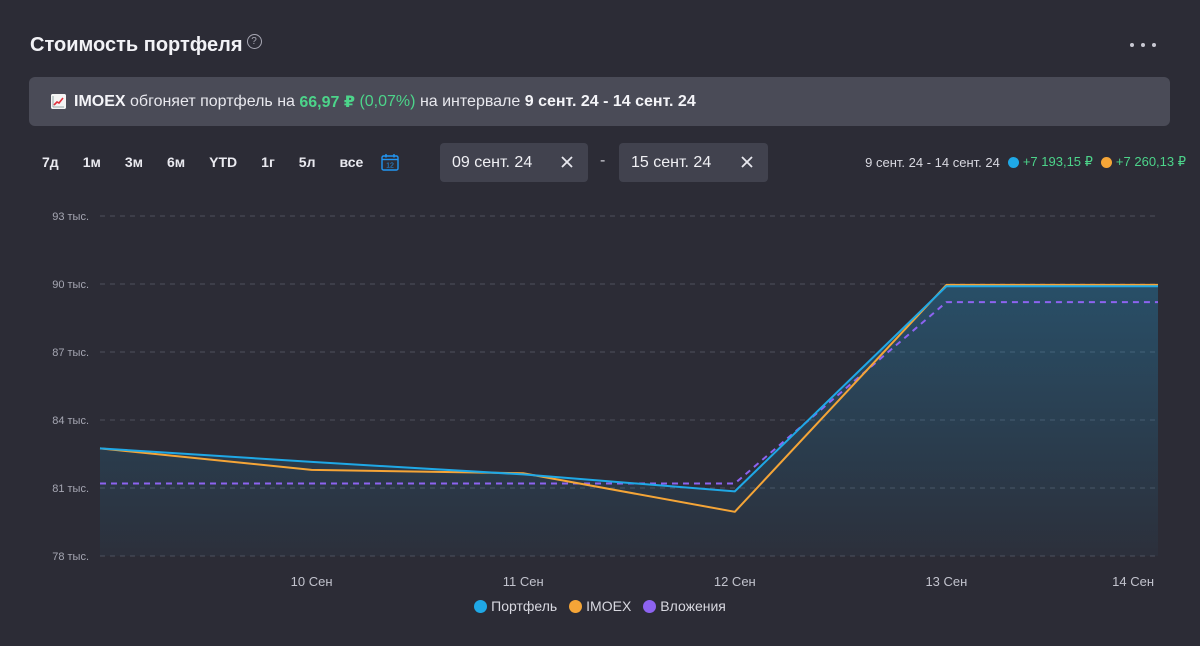 The width and height of the screenshot is (1200, 646). Describe the element at coordinates (523, 581) in the screenshot. I see `x-tick-label: 11 Сен` at that location.